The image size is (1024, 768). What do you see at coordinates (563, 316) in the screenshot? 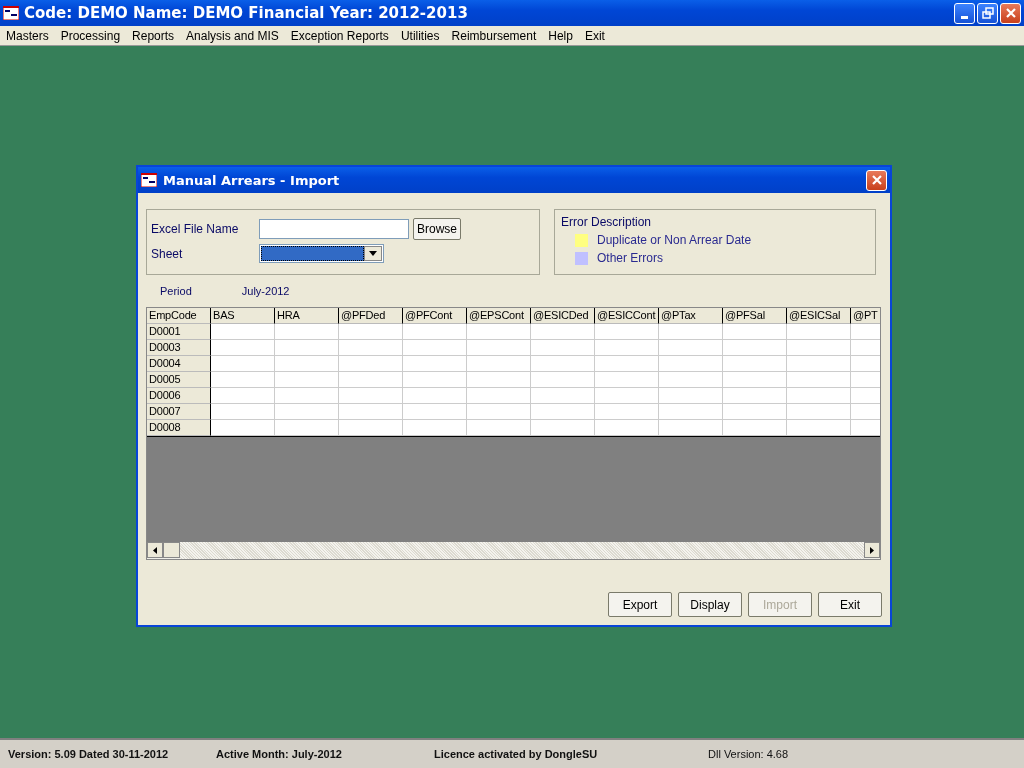
I see `column-header: @ESICDed` at bounding box center [563, 316].